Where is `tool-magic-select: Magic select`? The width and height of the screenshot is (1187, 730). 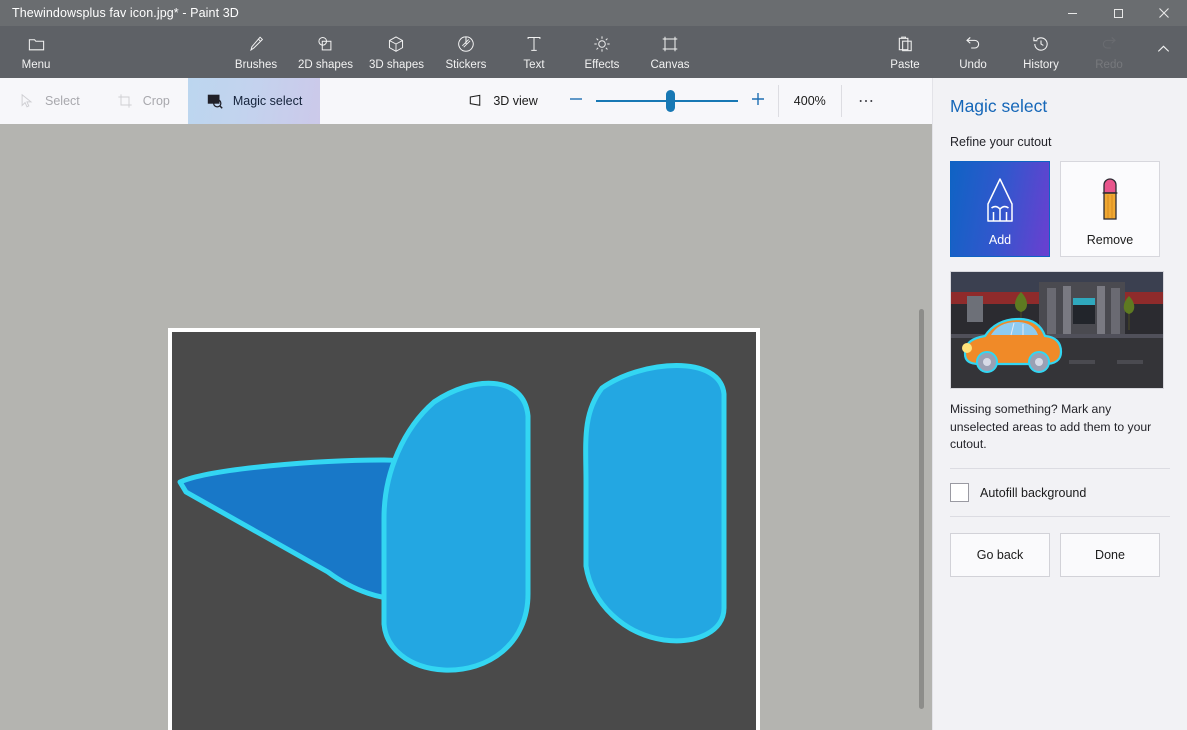
tool-magic-select: Magic select is located at coordinates (254, 101).